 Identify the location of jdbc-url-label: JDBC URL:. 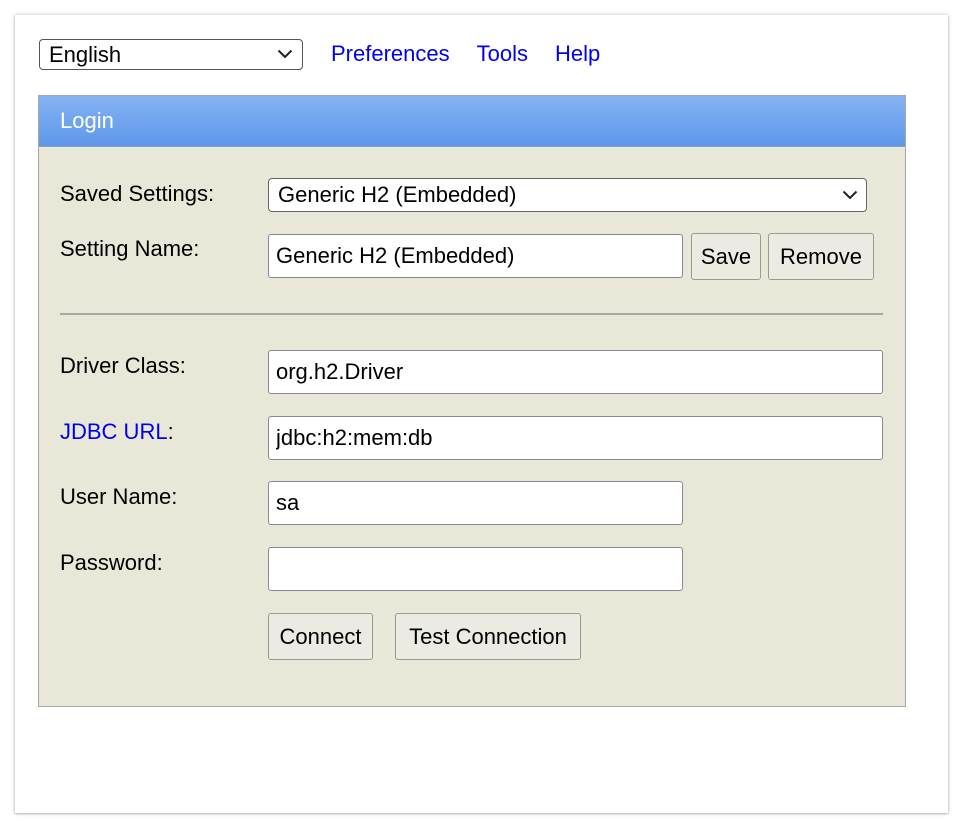
(117, 432).